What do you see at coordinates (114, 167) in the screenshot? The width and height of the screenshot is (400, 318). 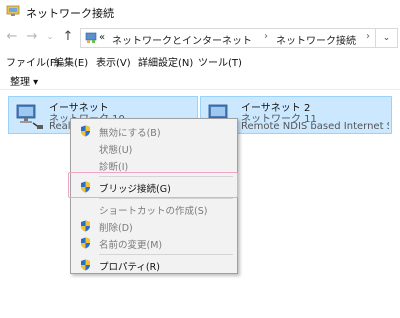 I see `menu-item-label: 診断(I)` at bounding box center [114, 167].